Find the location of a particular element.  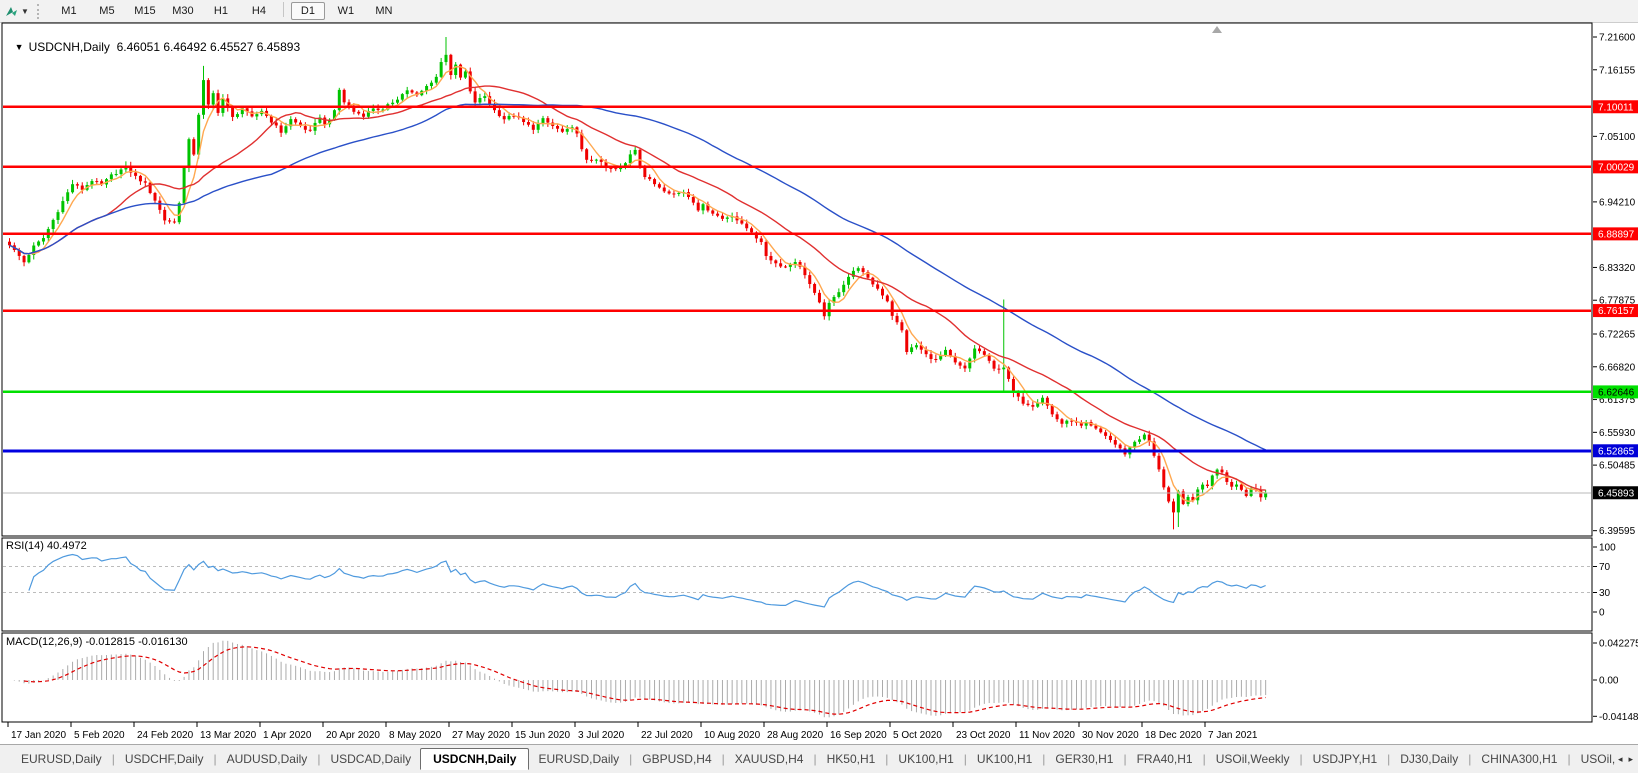

tab-scroll-left-icon: ◂ is located at coordinates (1620, 759).